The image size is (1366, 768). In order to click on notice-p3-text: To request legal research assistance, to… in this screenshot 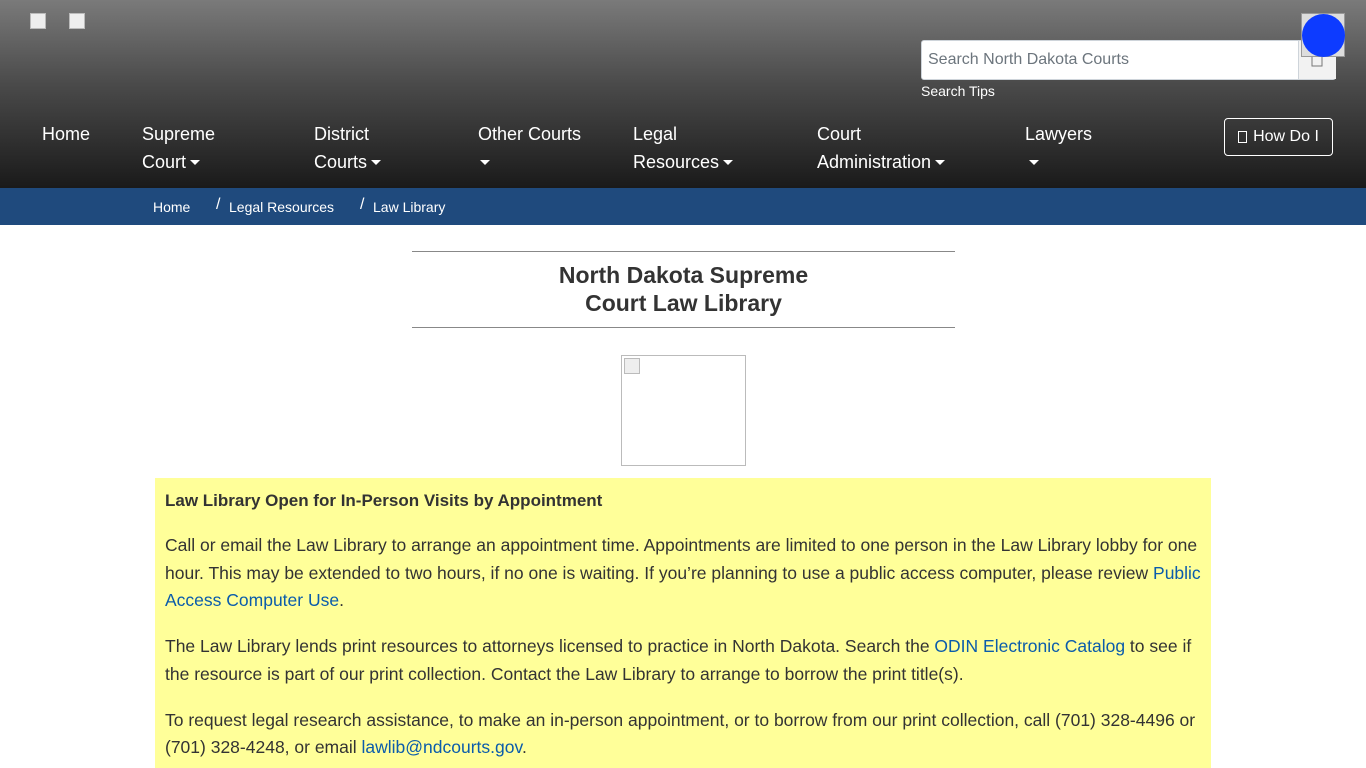, I will do `click(680, 733)`.